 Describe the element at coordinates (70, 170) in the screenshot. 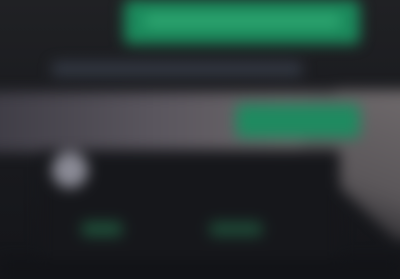

I see `user-avatar-icon` at that location.